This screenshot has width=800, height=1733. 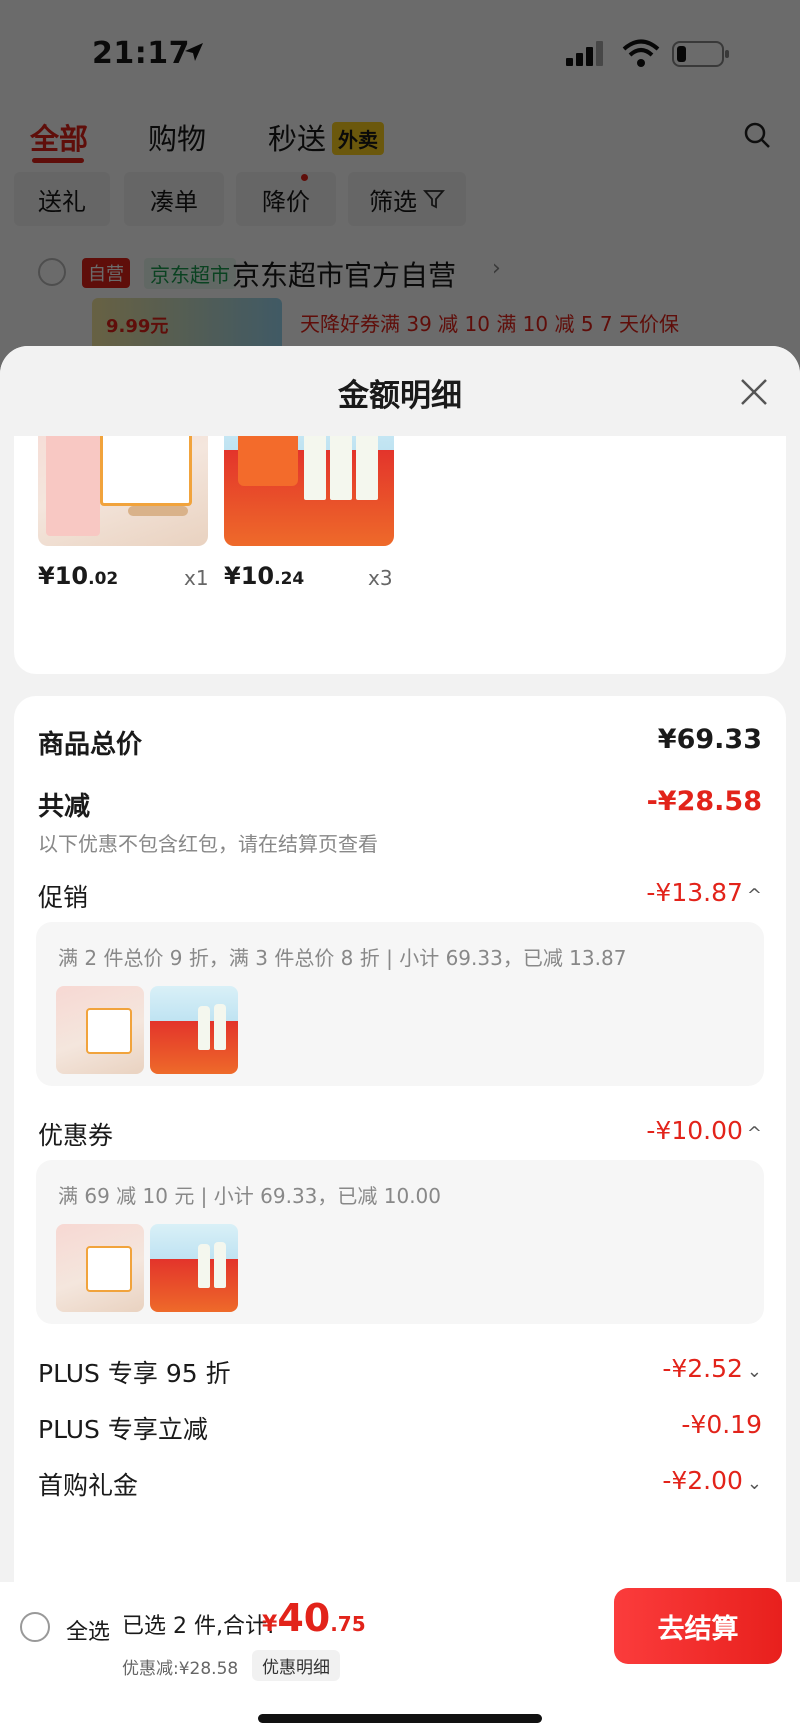 What do you see at coordinates (250, 1196) in the screenshot?
I see `coupon-detail-text: 满 69 减 10 元 | 小计 69.33，已减 10.00` at bounding box center [250, 1196].